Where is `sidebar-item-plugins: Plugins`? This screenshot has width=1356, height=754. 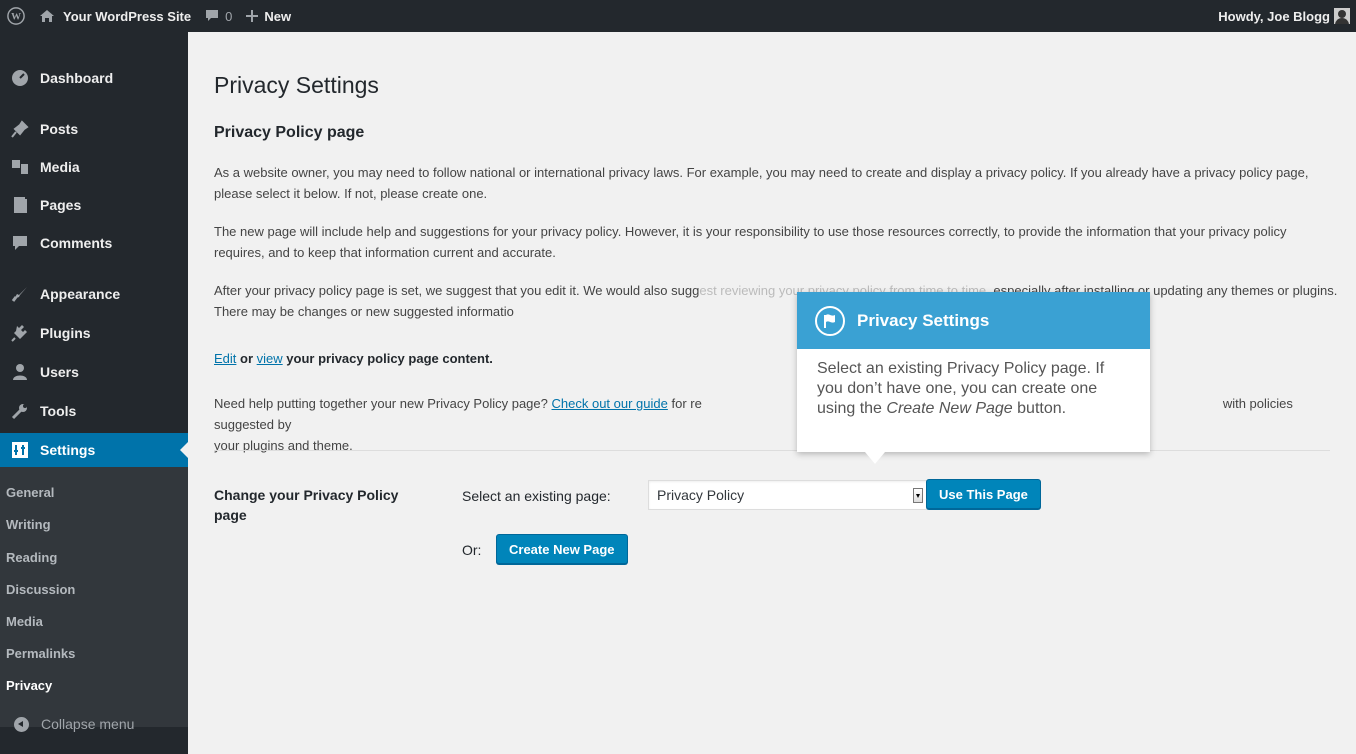 sidebar-item-plugins: Plugins is located at coordinates (94, 333).